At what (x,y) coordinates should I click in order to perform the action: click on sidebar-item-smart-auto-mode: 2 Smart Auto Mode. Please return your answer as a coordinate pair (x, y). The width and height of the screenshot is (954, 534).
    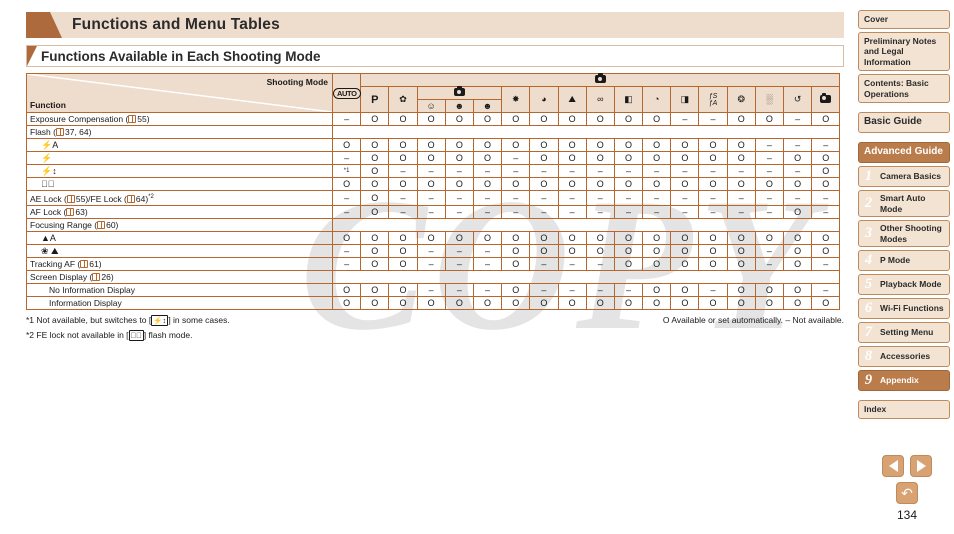
    Looking at the image, I should click on (904, 203).